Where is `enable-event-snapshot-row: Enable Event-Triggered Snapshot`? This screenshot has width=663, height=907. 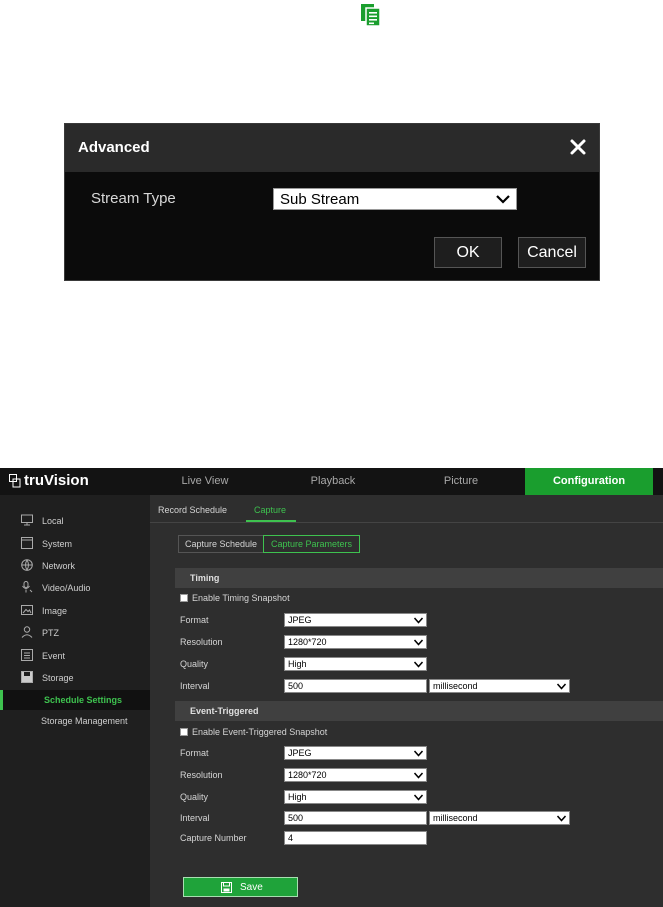
enable-event-snapshot-row: Enable Event-Triggered Snapshot is located at coordinates (253, 732).